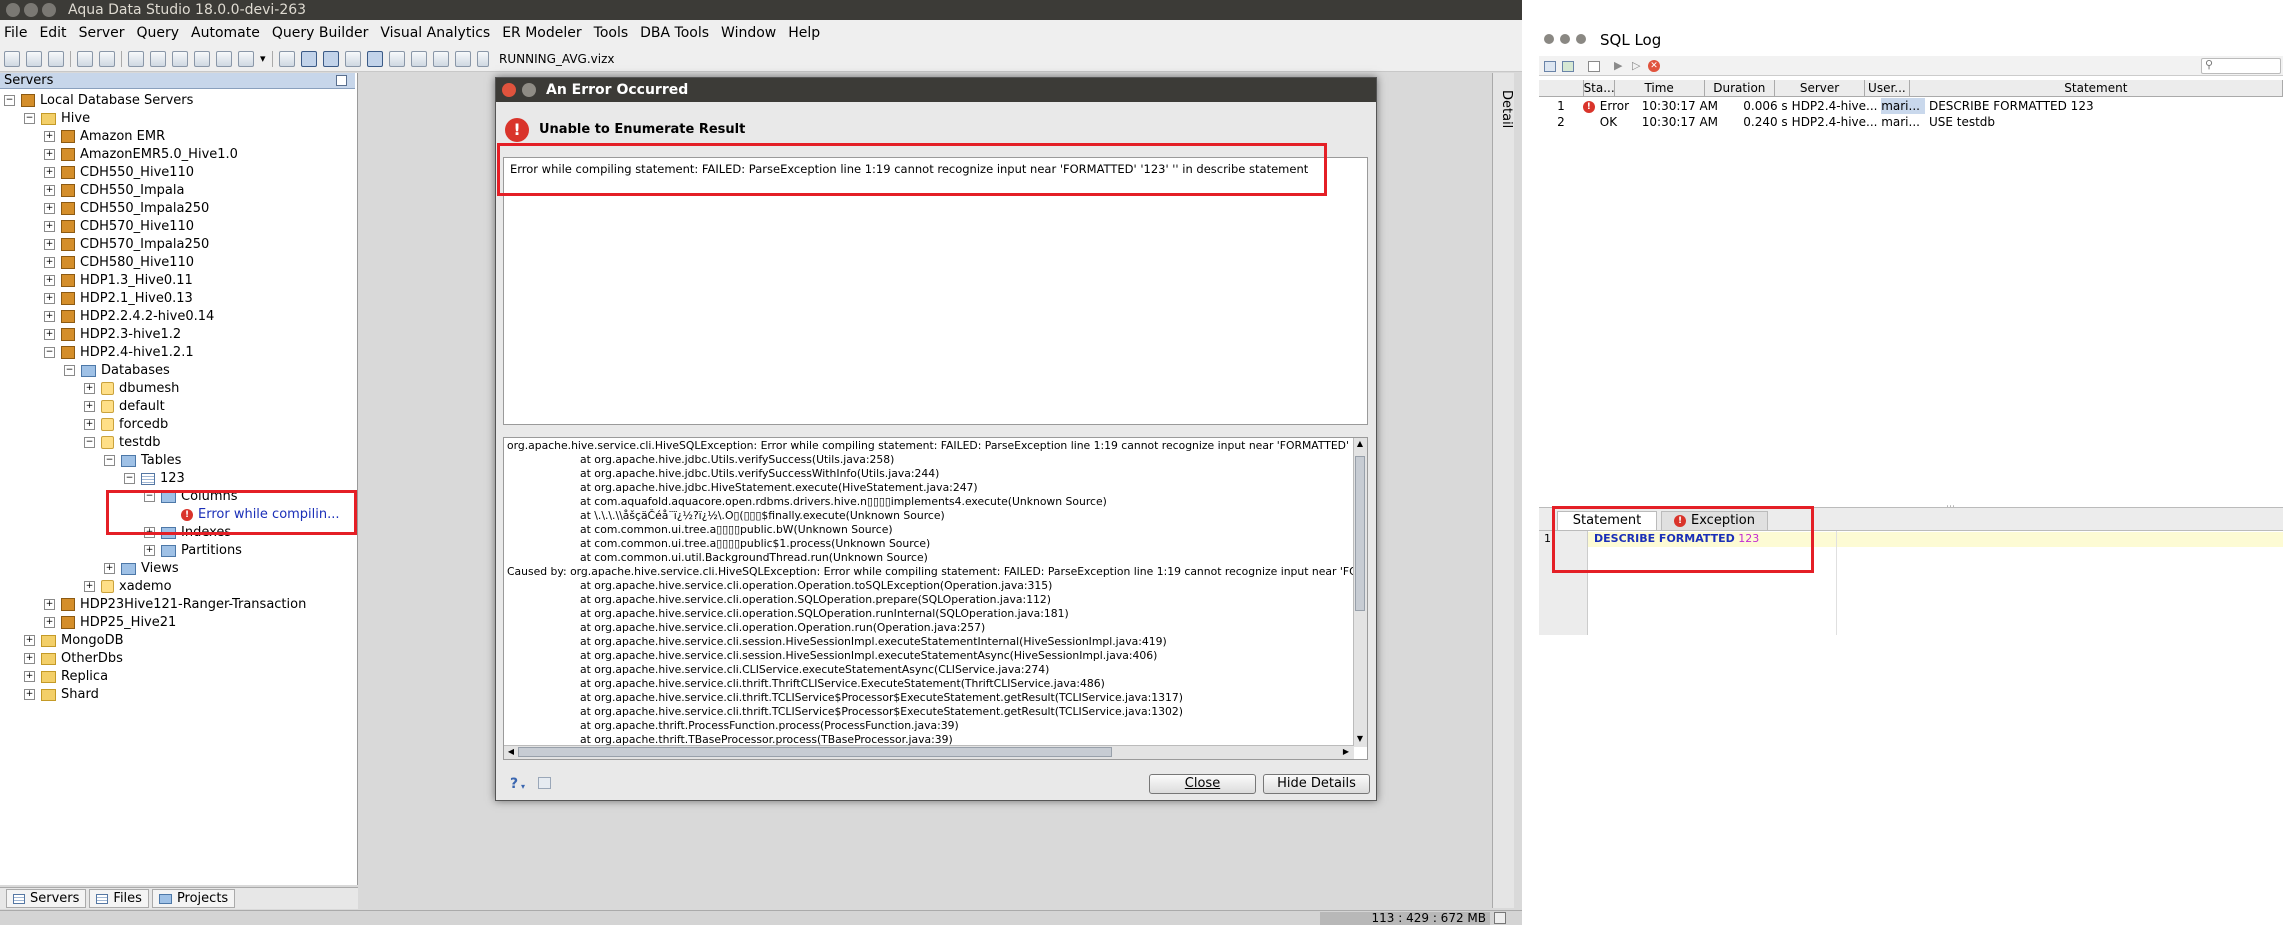  Describe the element at coordinates (180, 137) in the screenshot. I see `tree-node: + Amazon EMR` at that location.